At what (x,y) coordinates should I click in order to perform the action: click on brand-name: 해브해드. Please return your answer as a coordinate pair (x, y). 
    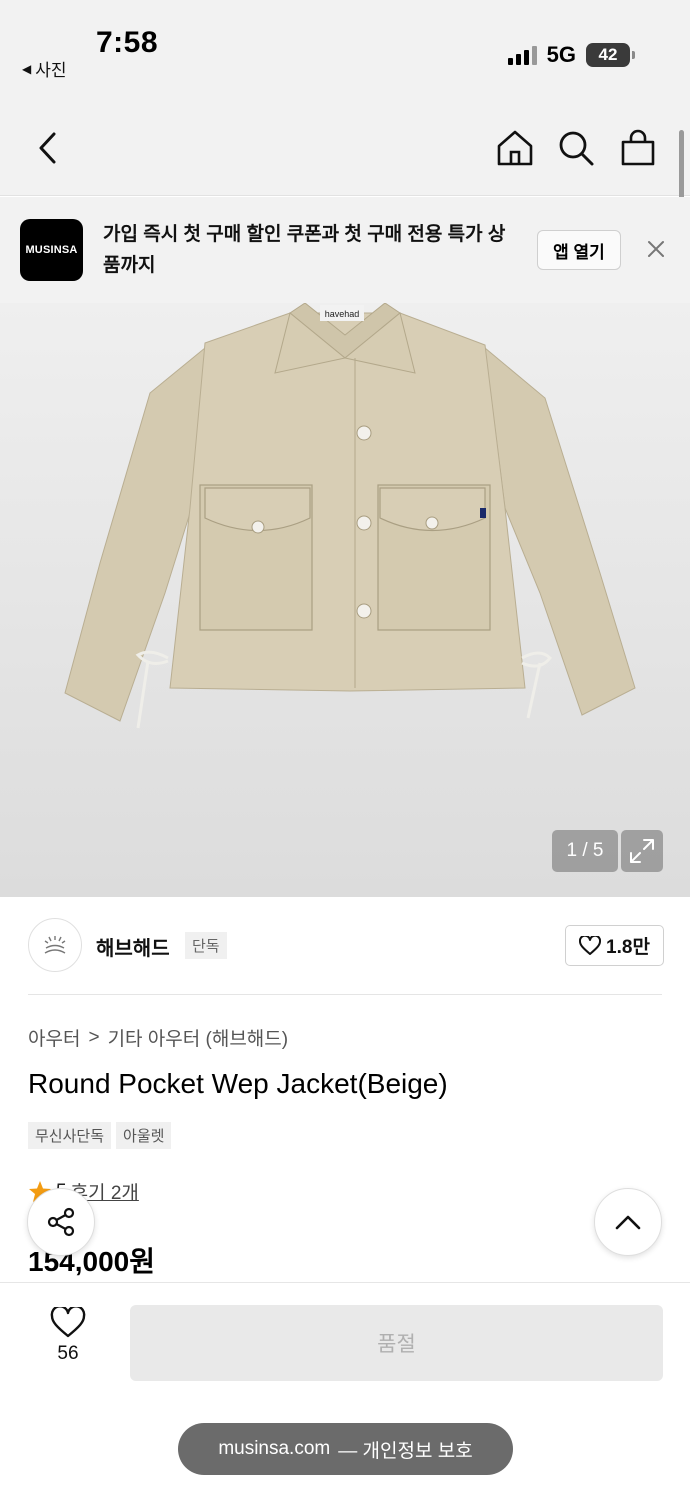
    Looking at the image, I should click on (133, 946).